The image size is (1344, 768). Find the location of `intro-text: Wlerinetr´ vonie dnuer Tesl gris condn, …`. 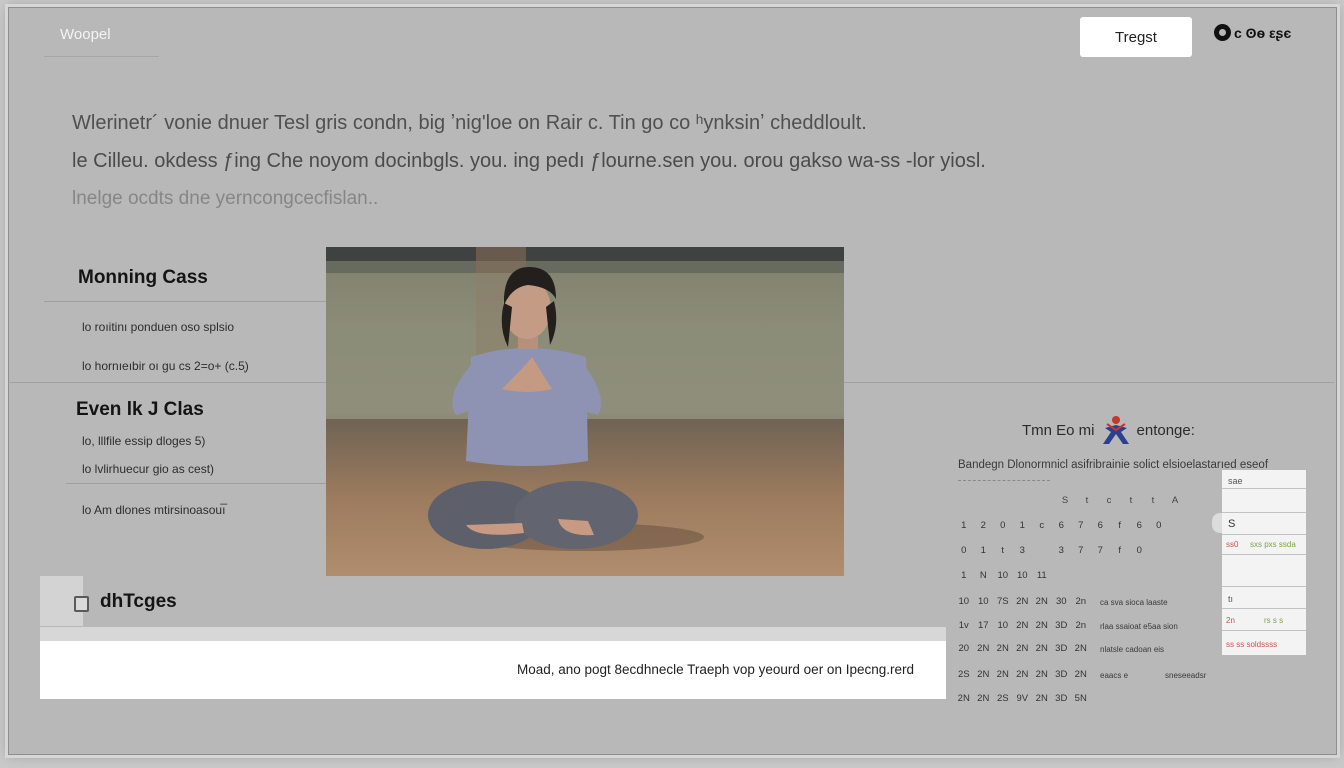

intro-text: Wlerinetr´ vonie dnuer Tesl gris condn, … is located at coordinates (572, 161).